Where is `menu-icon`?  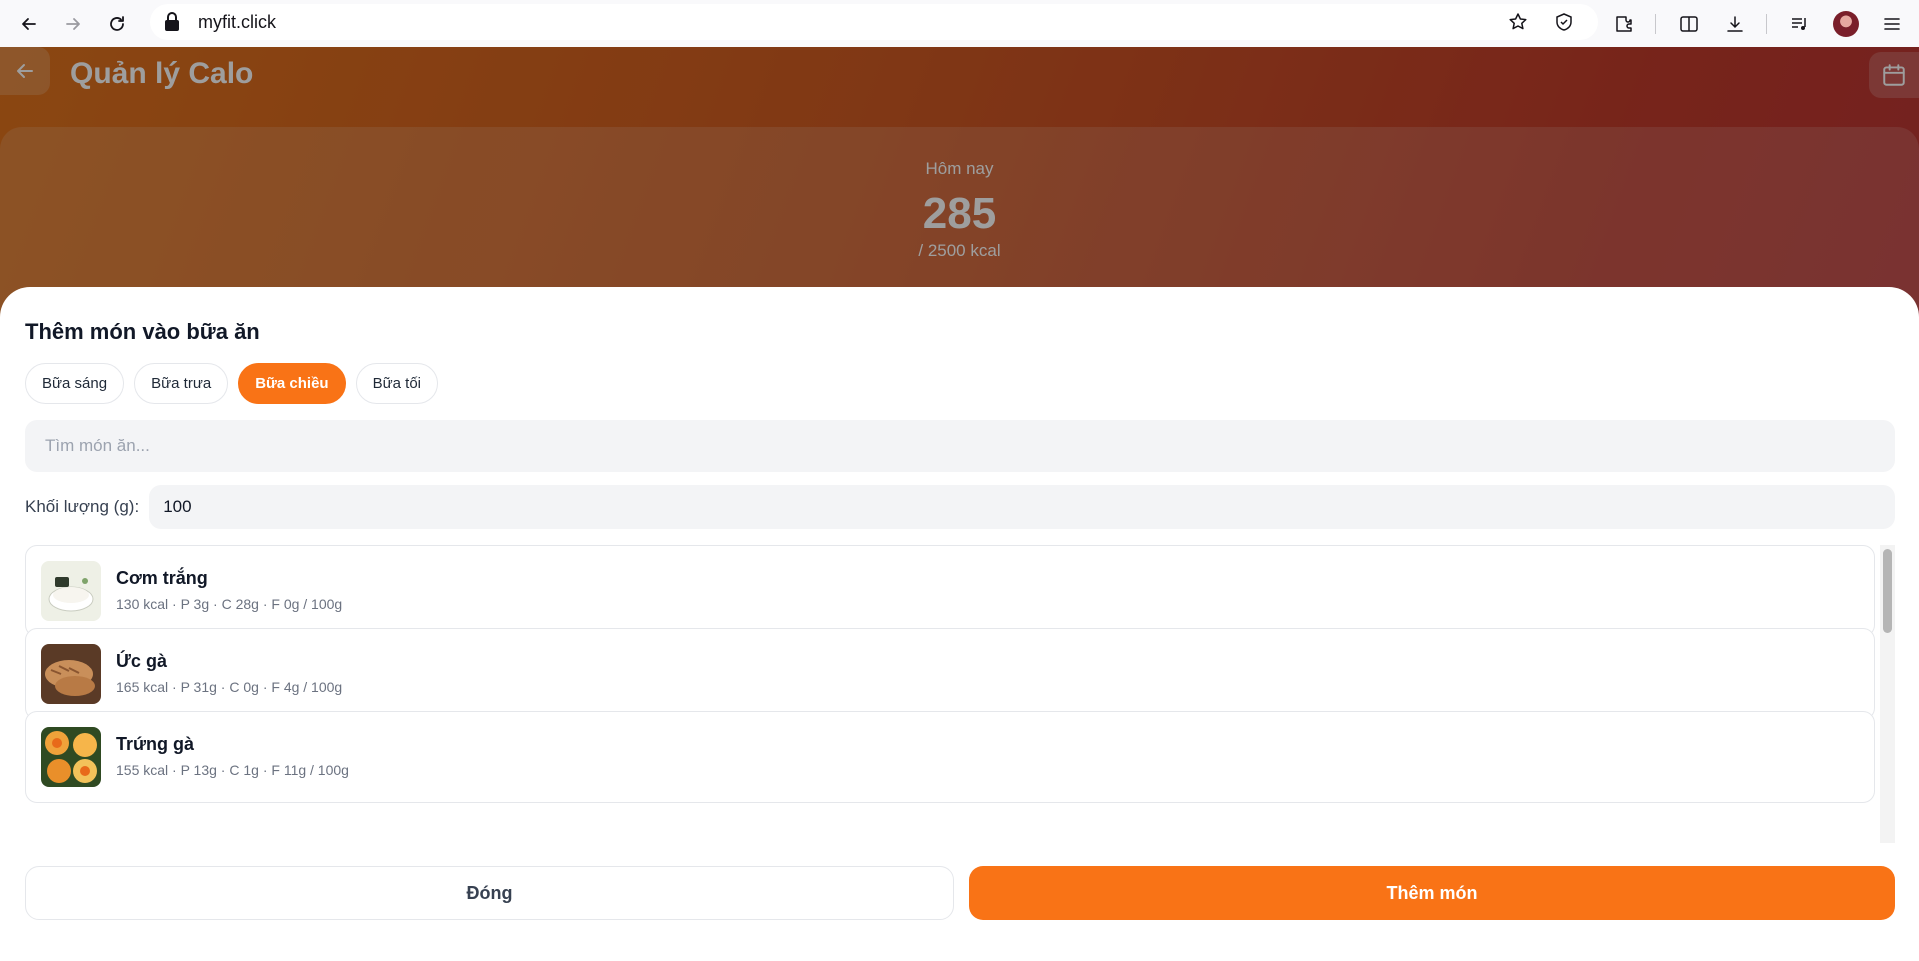 menu-icon is located at coordinates (1892, 24).